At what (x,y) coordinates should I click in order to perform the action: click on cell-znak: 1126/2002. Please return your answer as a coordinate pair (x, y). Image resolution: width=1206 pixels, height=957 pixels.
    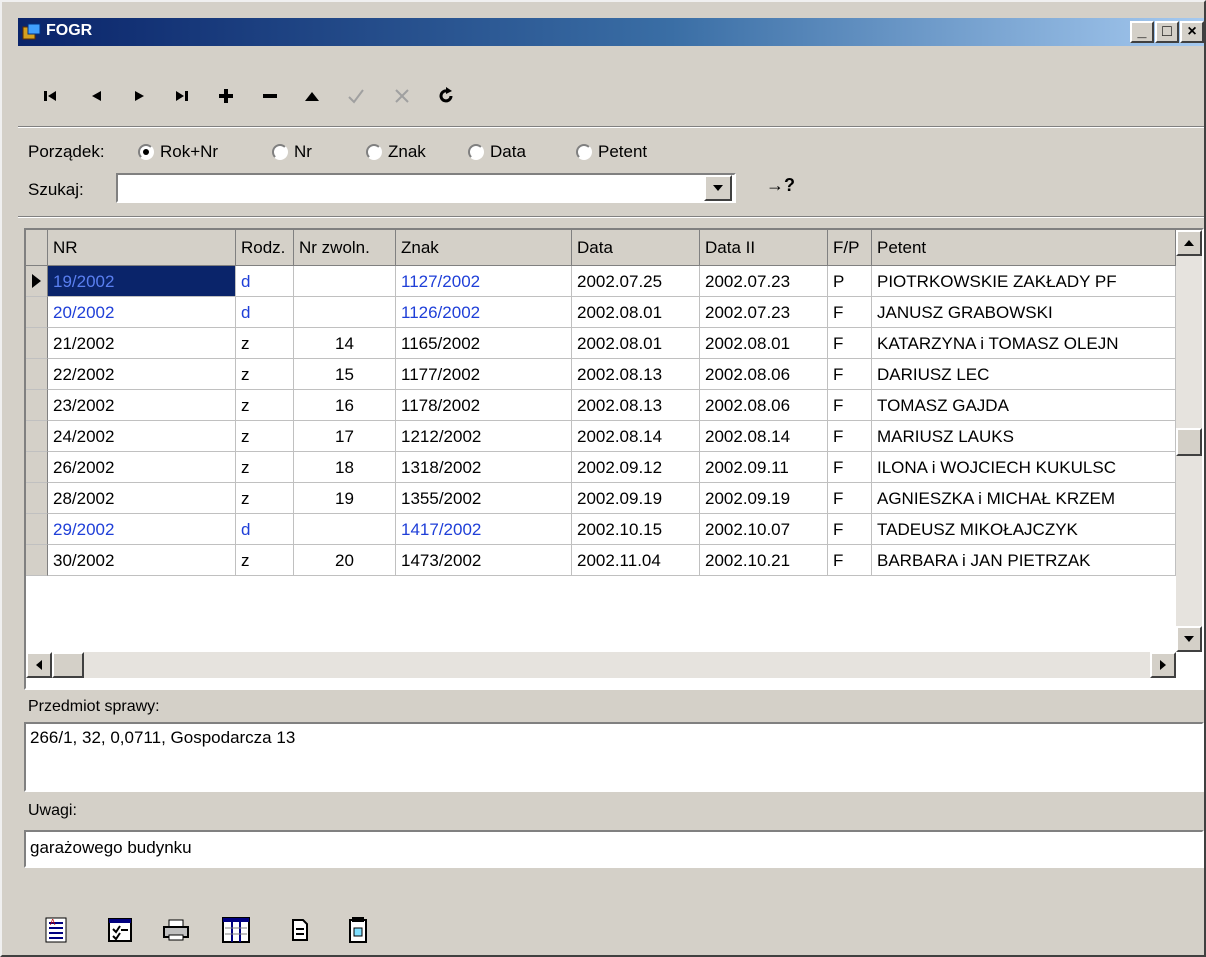
    Looking at the image, I should click on (484, 312).